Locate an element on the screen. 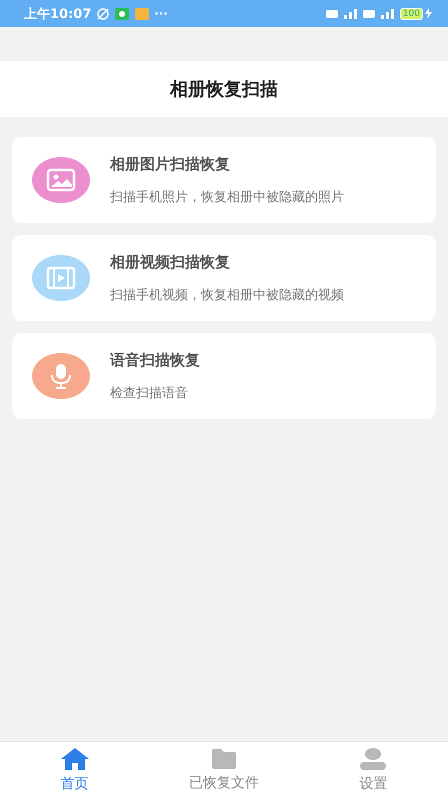 This screenshot has height=798, width=448. nav-tab: 已恢复文件 is located at coordinates (224, 770).